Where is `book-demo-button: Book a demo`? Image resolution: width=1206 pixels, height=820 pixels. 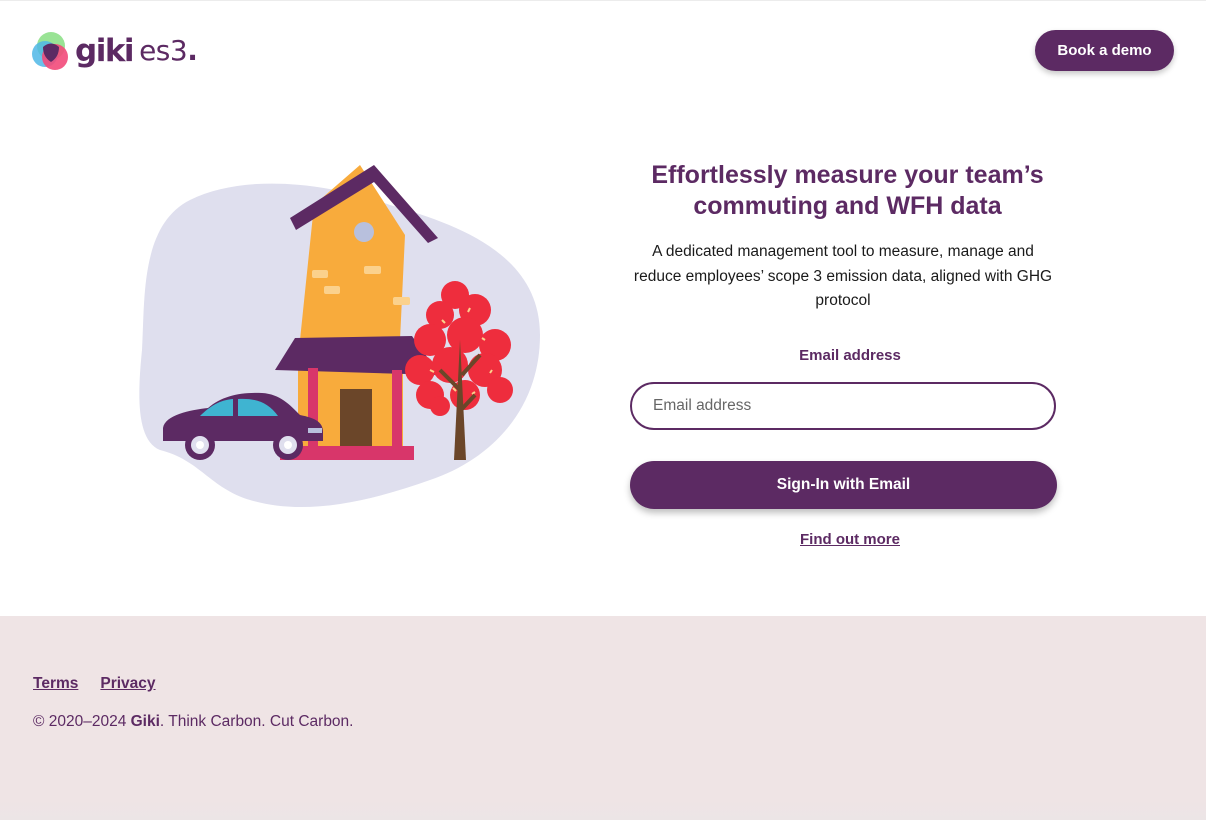
book-demo-button: Book a demo is located at coordinates (1104, 50).